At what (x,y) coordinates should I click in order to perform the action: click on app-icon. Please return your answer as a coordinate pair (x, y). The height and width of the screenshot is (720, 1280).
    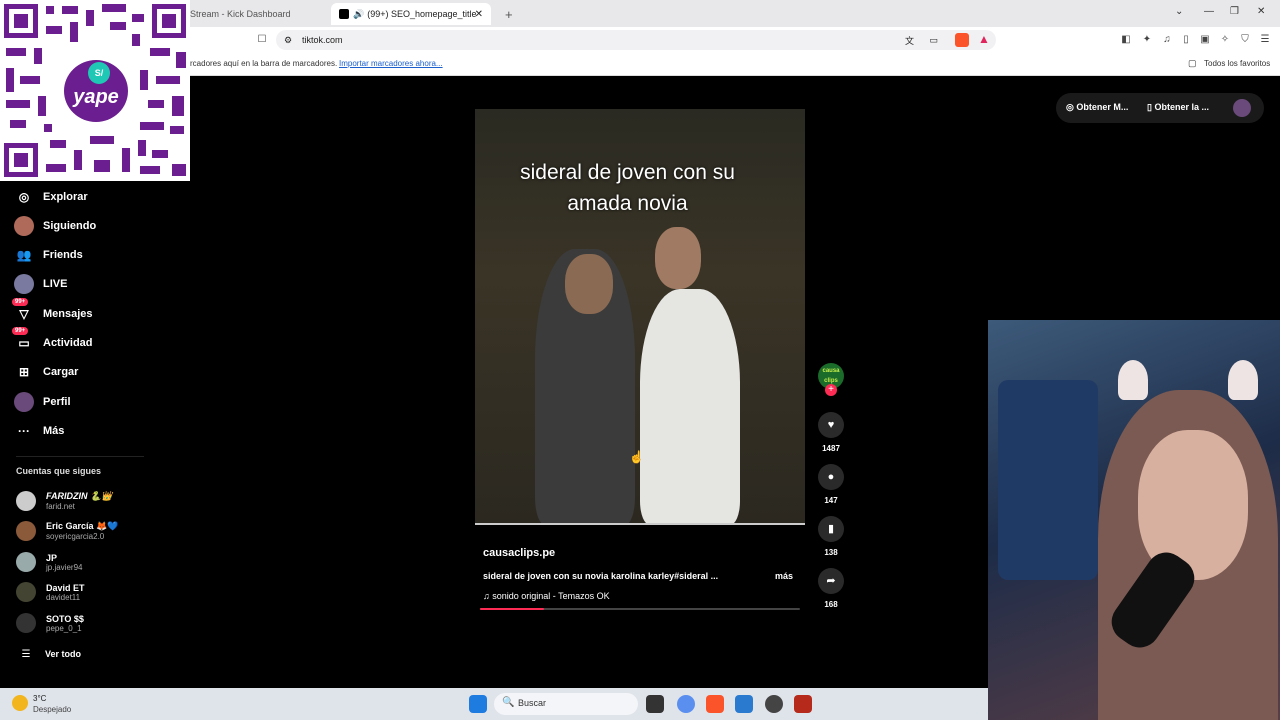
    Looking at the image, I should click on (803, 704).